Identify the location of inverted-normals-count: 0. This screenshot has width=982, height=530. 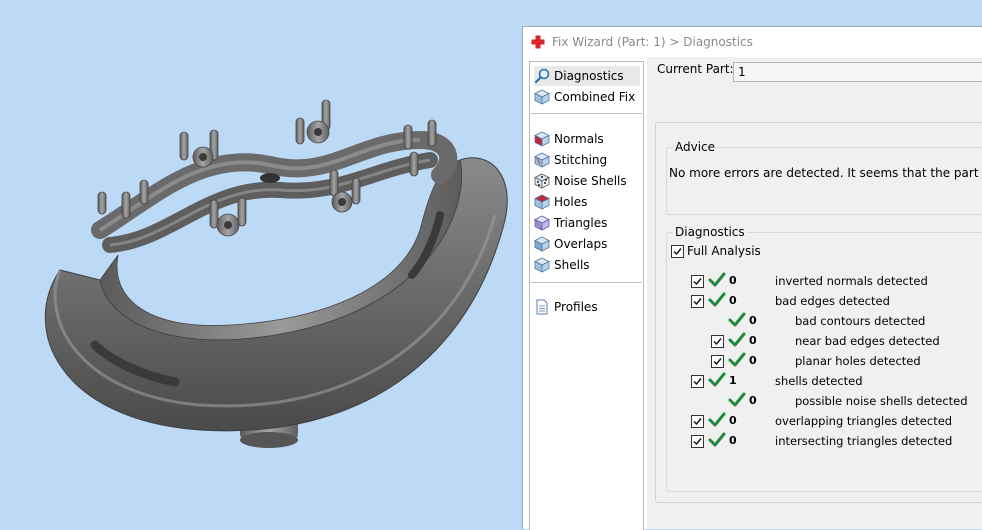
(733, 280).